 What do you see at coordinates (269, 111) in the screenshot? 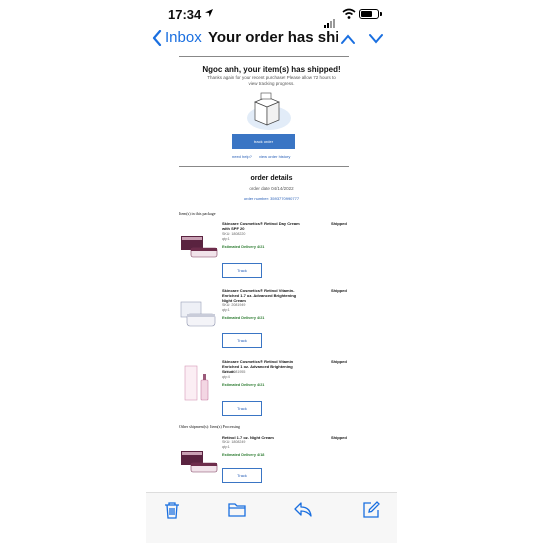
I see `package-icon` at bounding box center [269, 111].